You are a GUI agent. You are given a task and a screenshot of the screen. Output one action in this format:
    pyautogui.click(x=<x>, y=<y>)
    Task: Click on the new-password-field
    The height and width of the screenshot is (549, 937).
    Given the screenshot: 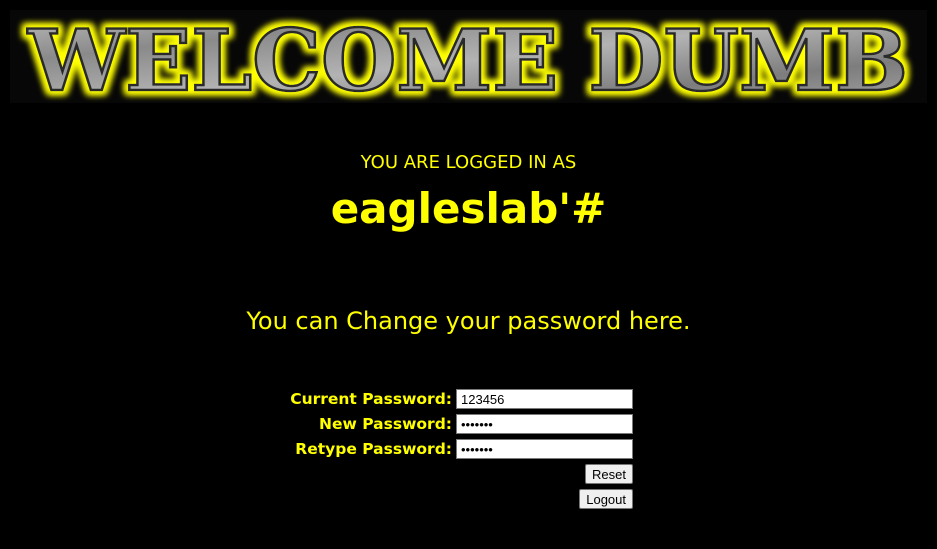 What is the action you would take?
    pyautogui.click(x=544, y=424)
    